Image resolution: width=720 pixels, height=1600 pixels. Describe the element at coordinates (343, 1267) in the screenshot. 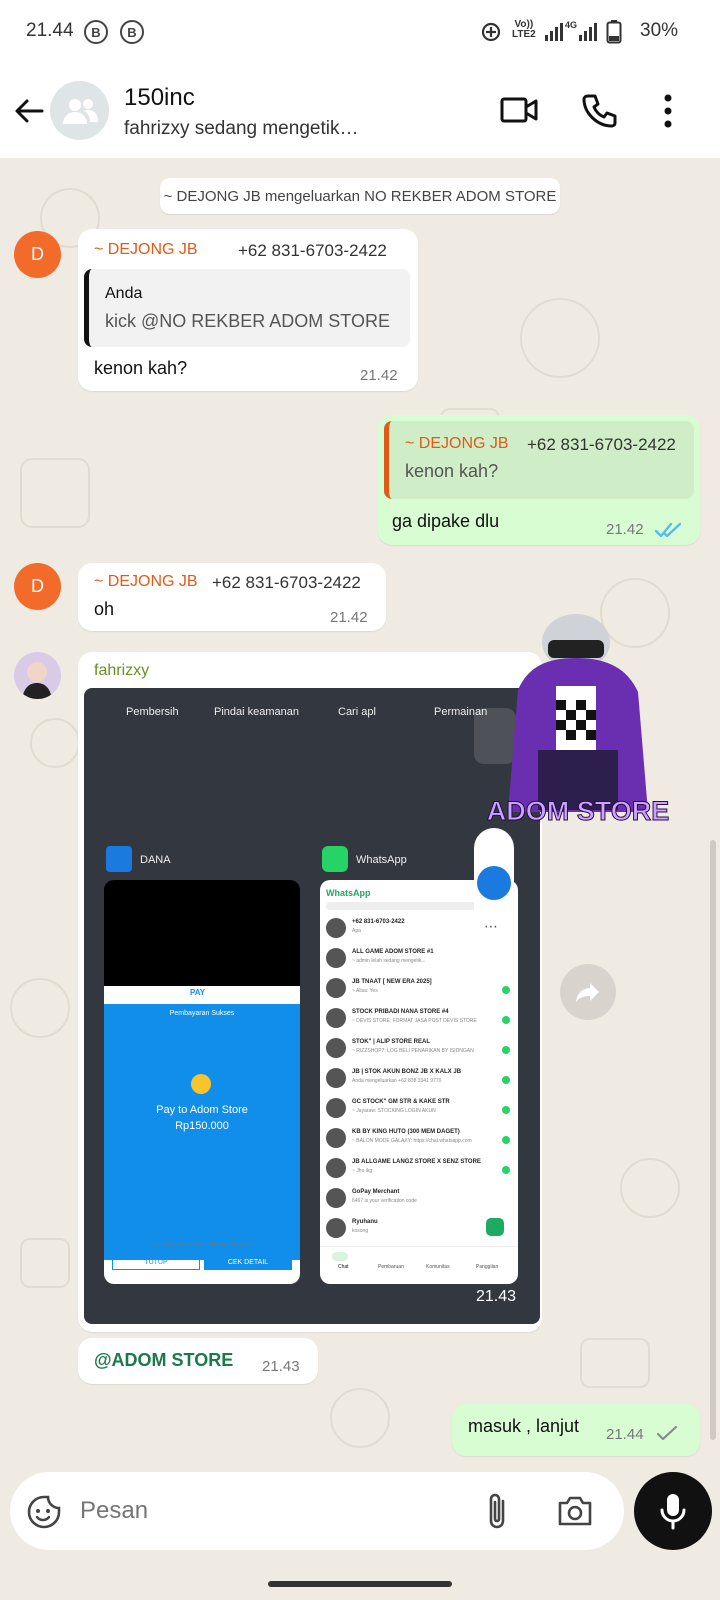

I see `wa-tab: Chat` at that location.